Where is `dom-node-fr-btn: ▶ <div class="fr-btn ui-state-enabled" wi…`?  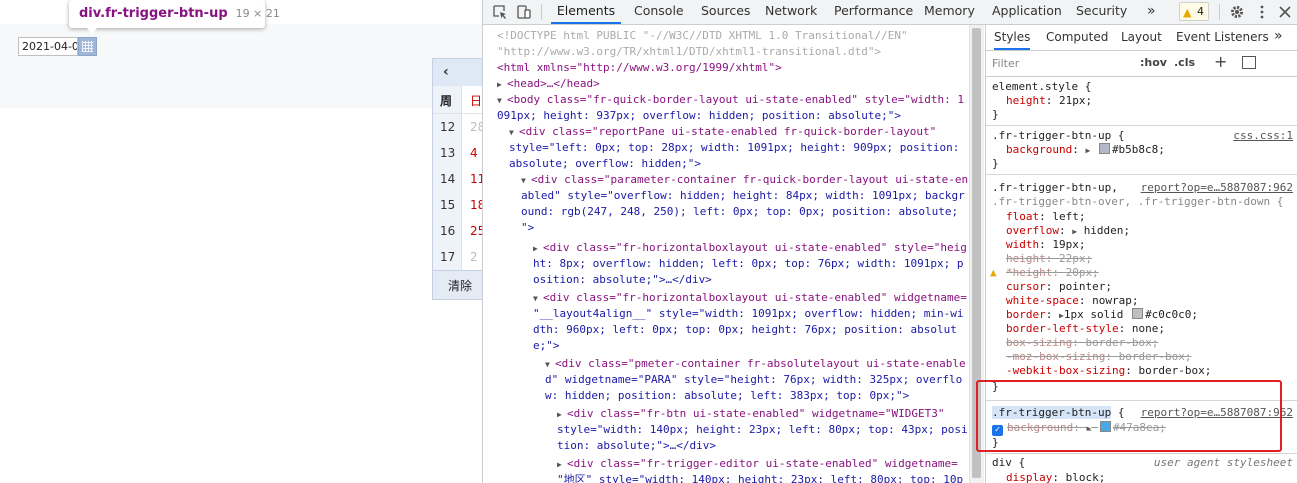
dom-node-fr-btn: ▶ <div class="fr-btn ui-state-enabled" wi… is located at coordinates (751, 414).